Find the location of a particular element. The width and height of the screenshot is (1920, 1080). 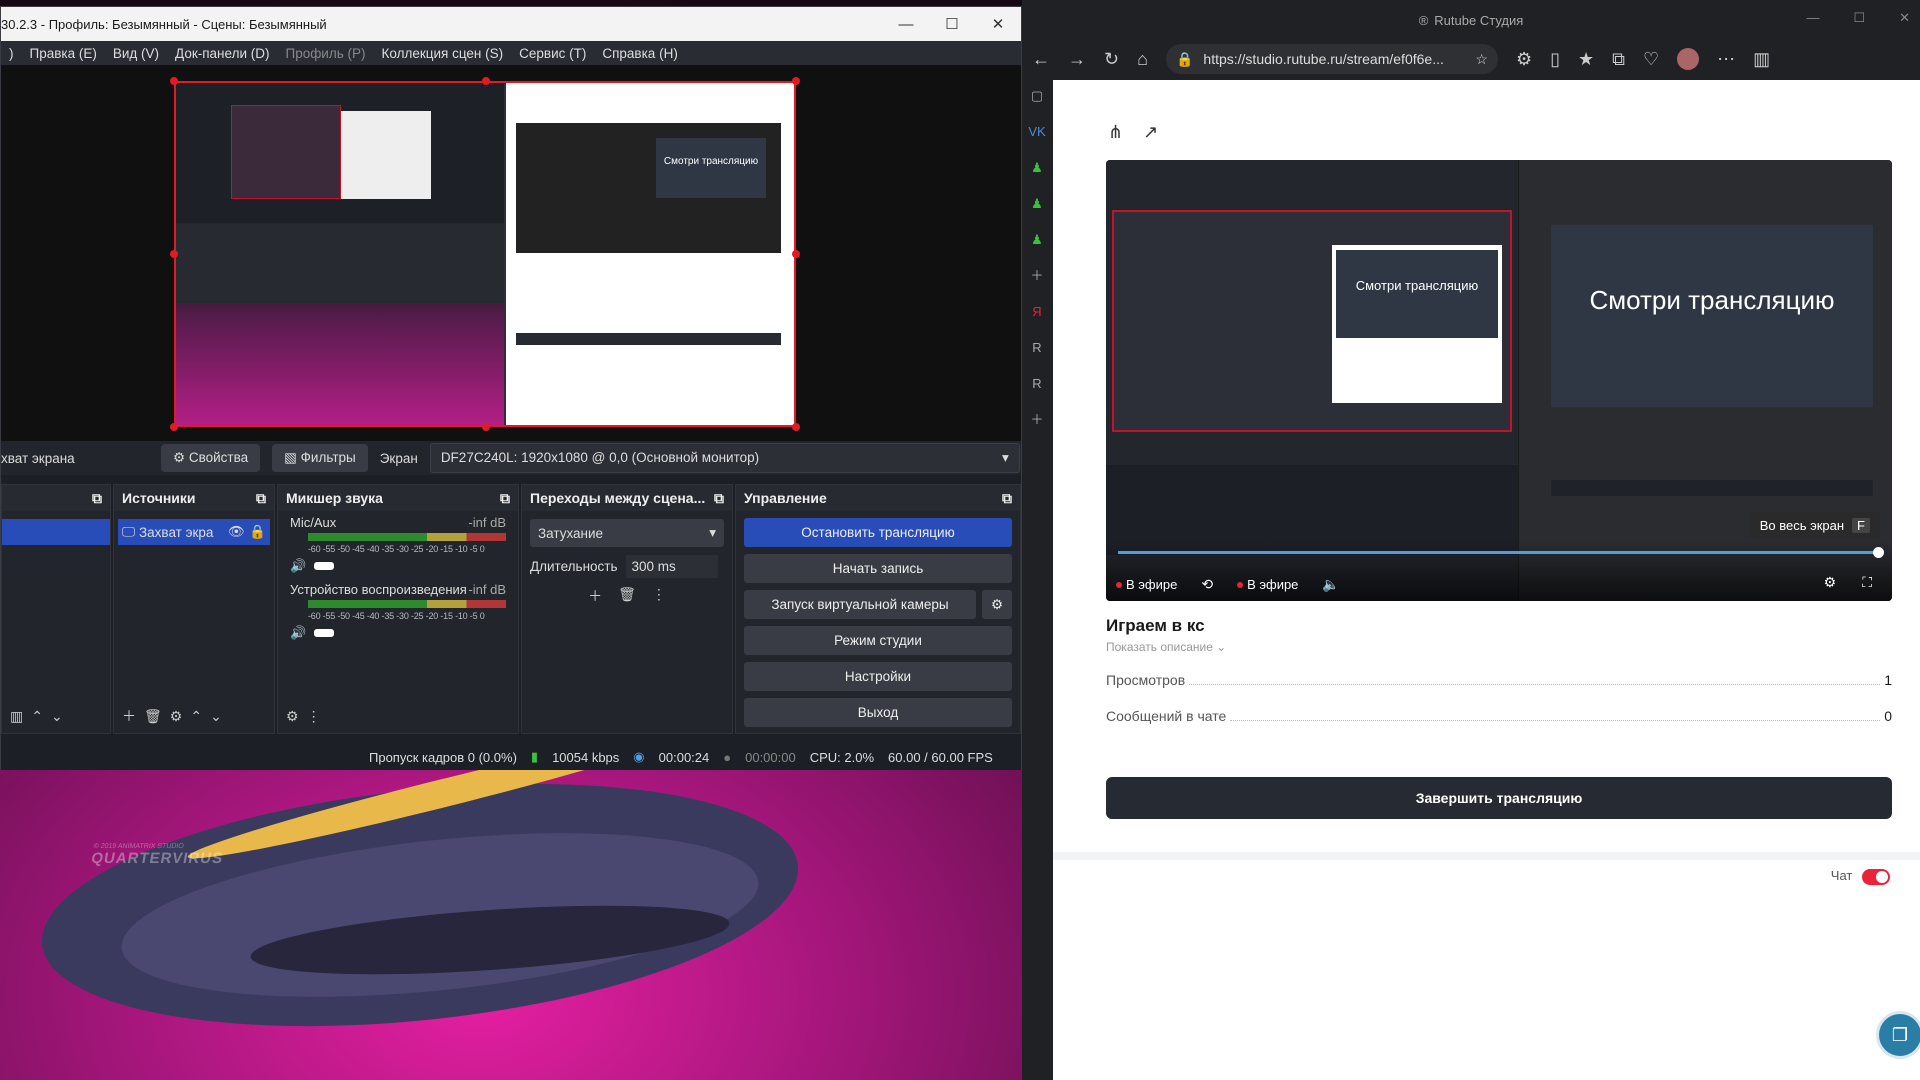

stop-stream-button: Остановить трансляцию is located at coordinates (878, 532).